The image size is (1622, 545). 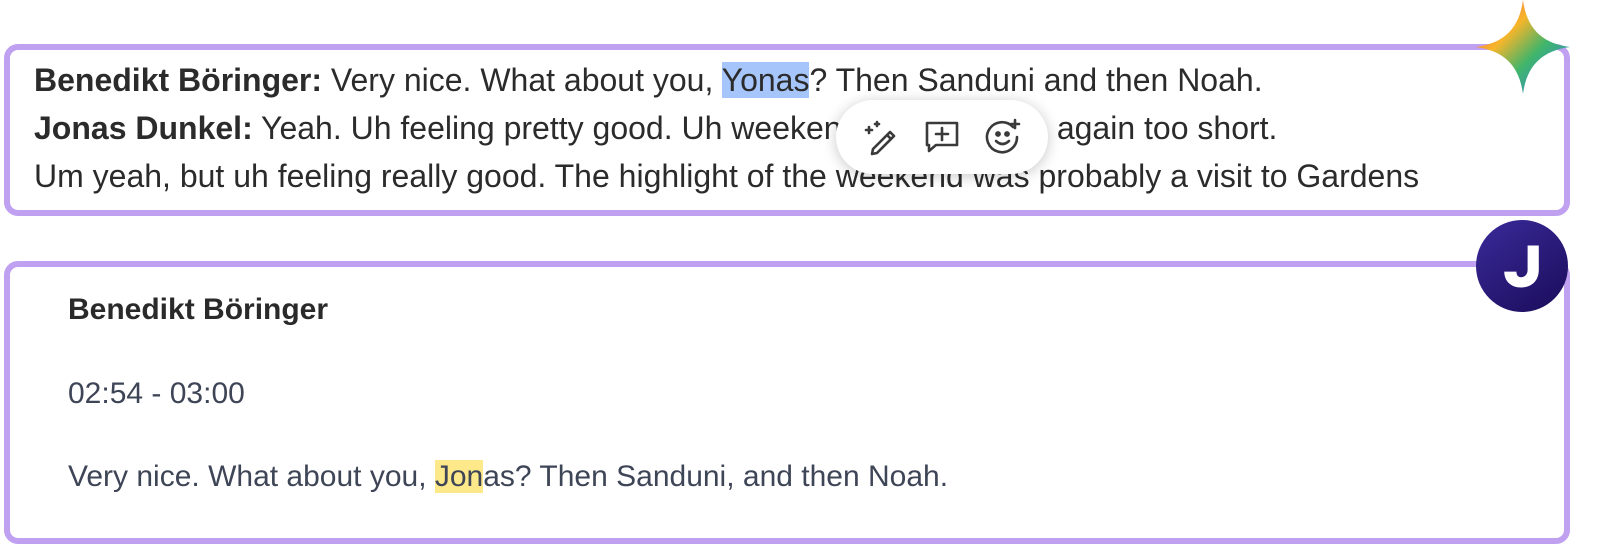 I want to click on selection-toolbar, so click(x=942, y=137).